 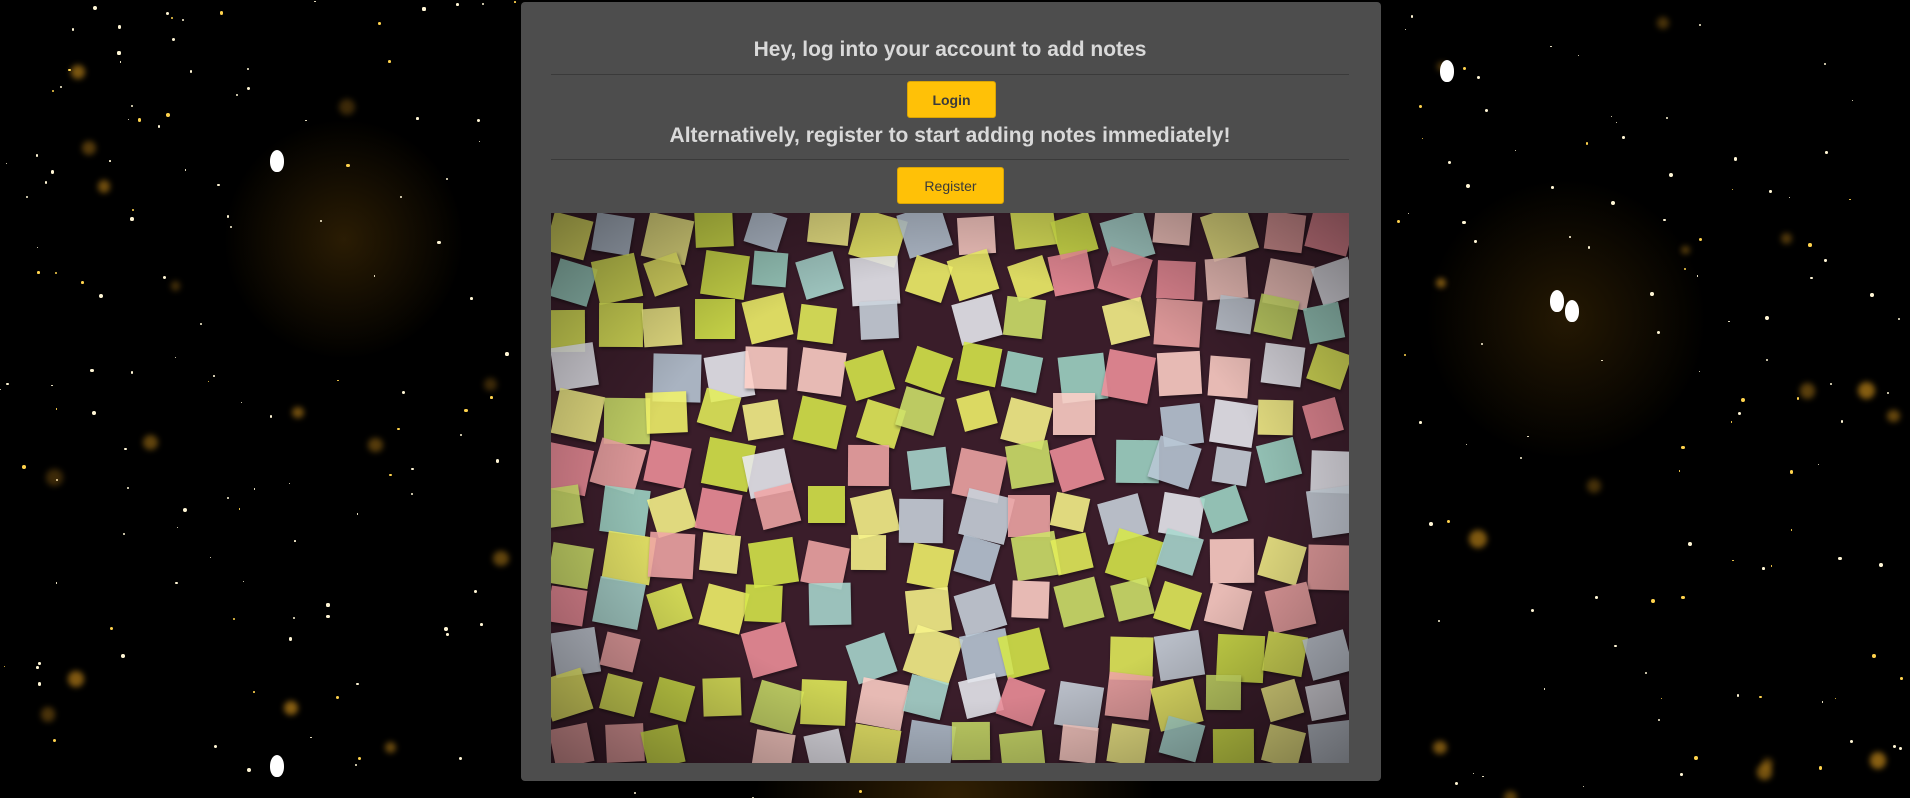 I want to click on login-button: Login, so click(x=951, y=99).